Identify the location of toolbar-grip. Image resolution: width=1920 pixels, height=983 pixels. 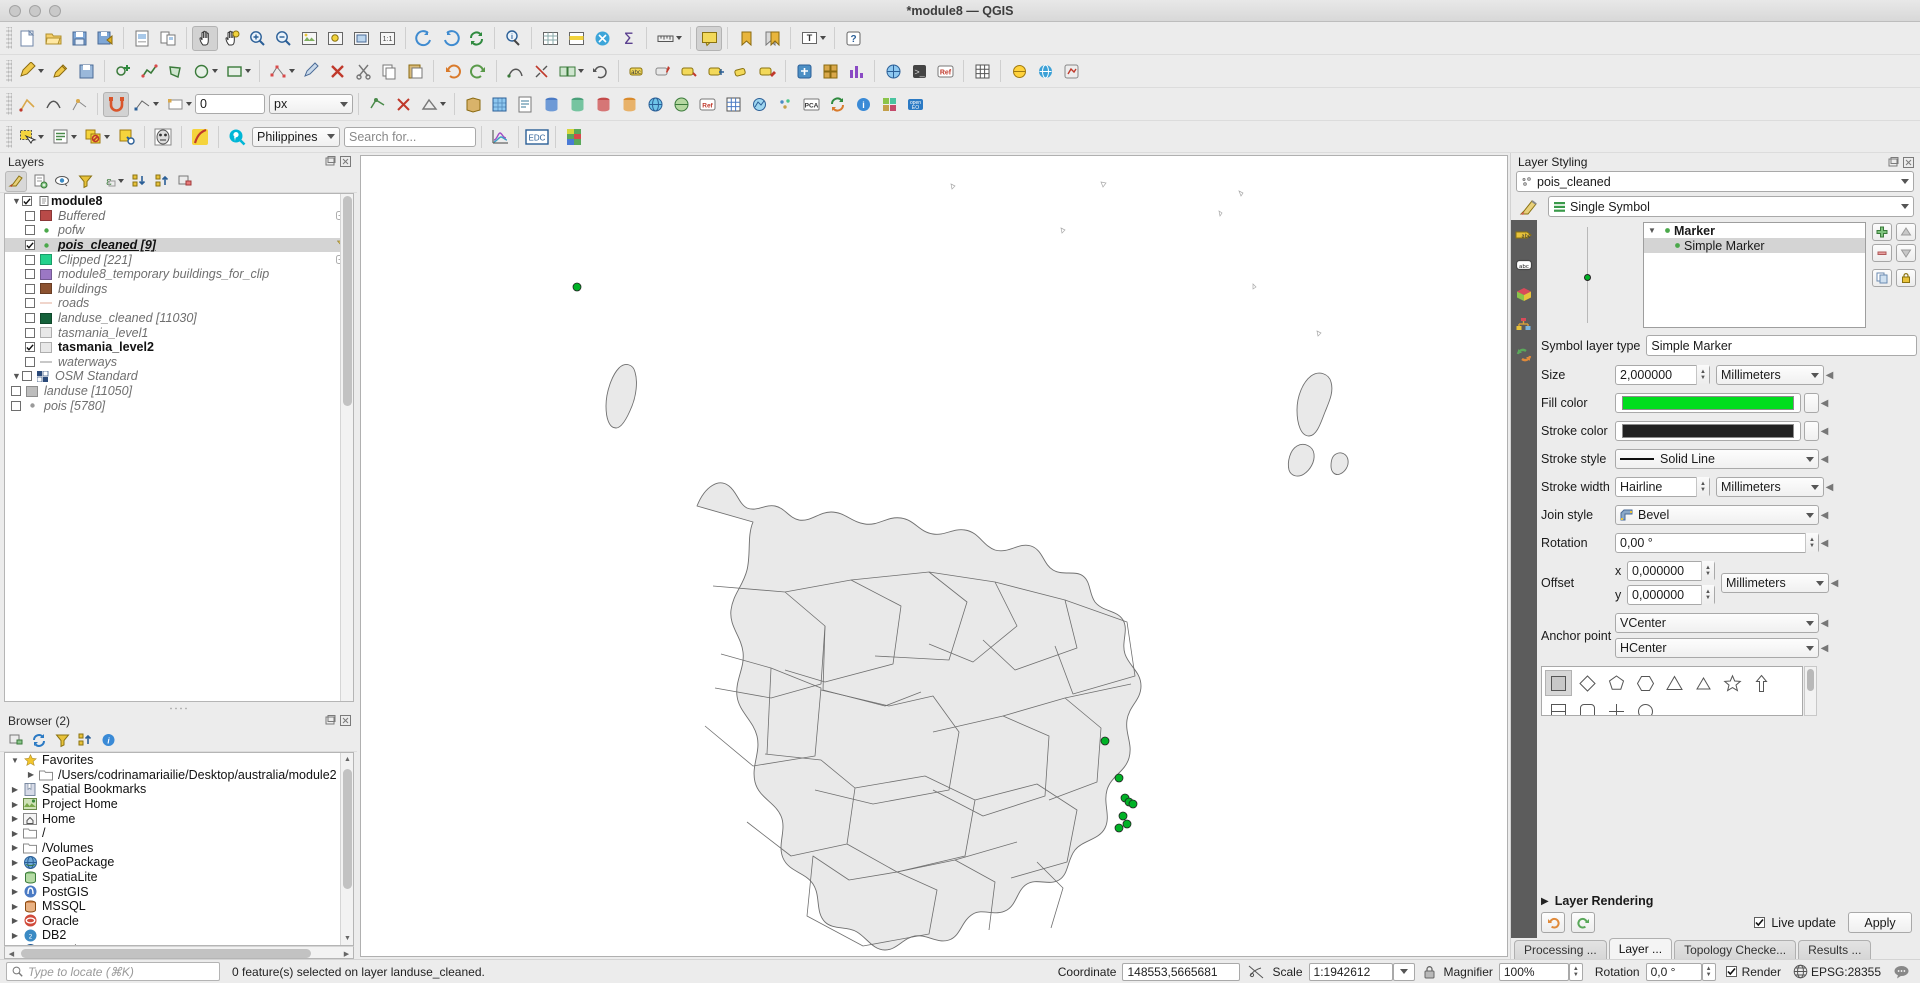
(9, 71).